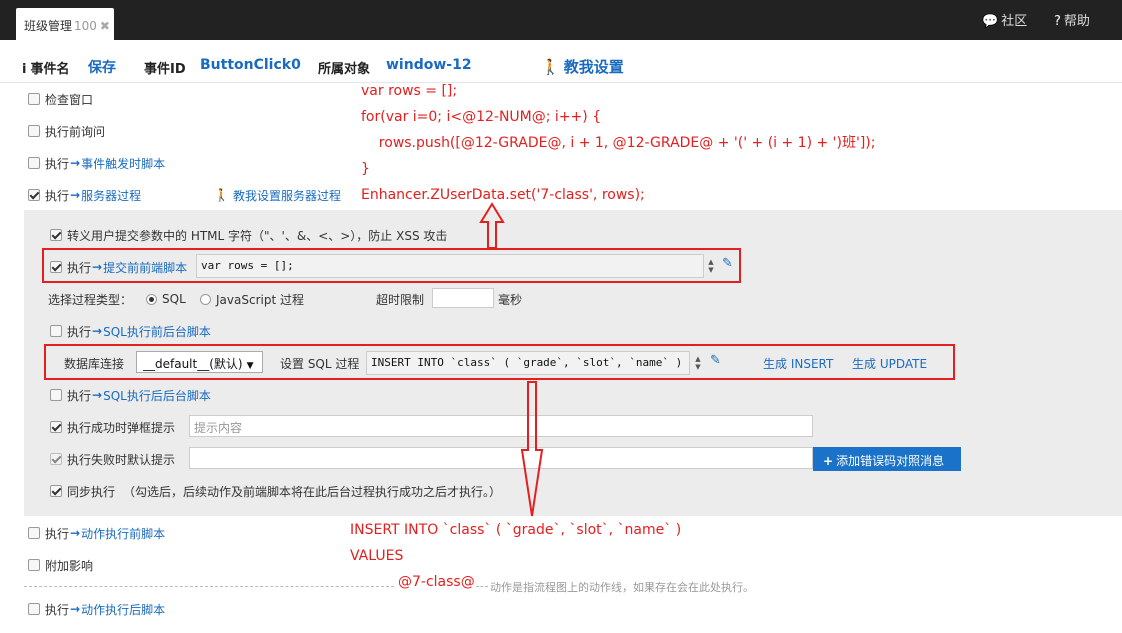 The image size is (1122, 633). Describe the element at coordinates (887, 459) in the screenshot. I see `add-error-code-button: + 添加错误码对照消息` at that location.